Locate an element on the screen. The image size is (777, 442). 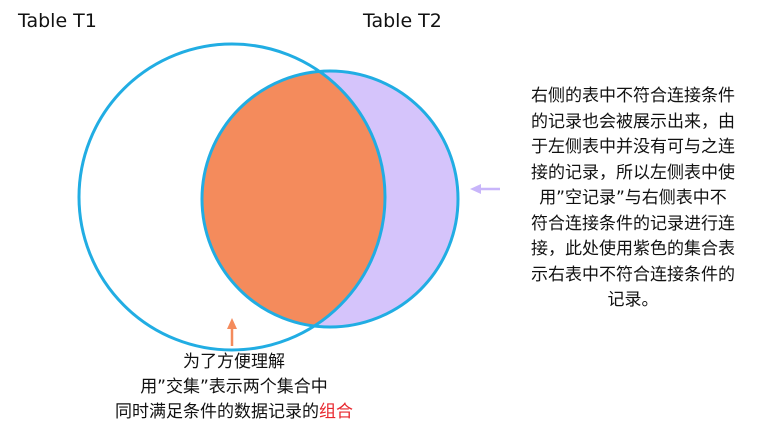
right-annotation-line: 右侧的表中不符合连接条件 is located at coordinates (633, 96).